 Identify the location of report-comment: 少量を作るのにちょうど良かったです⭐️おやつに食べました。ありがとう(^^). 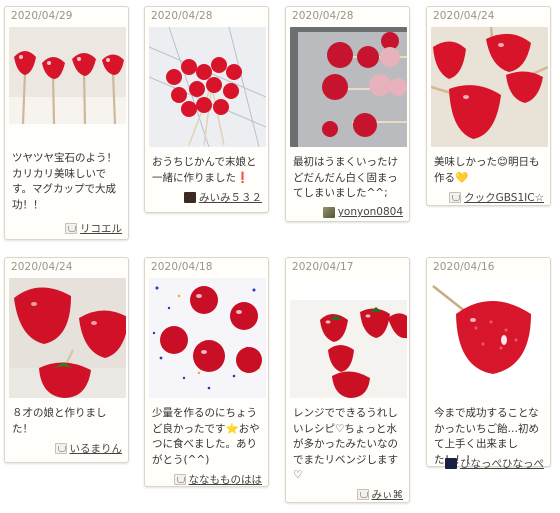
(206, 436).